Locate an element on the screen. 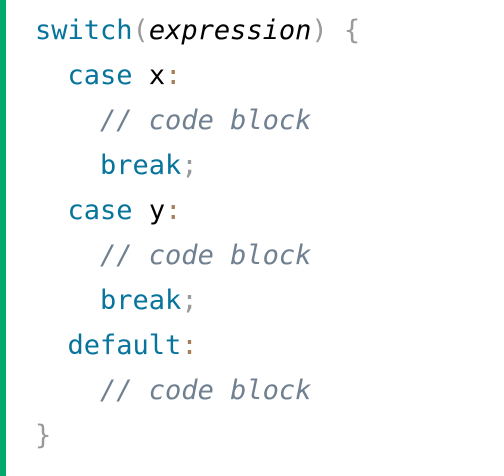 Image resolution: width=504 pixels, height=476 pixels. accent-bar is located at coordinates (3, 238).